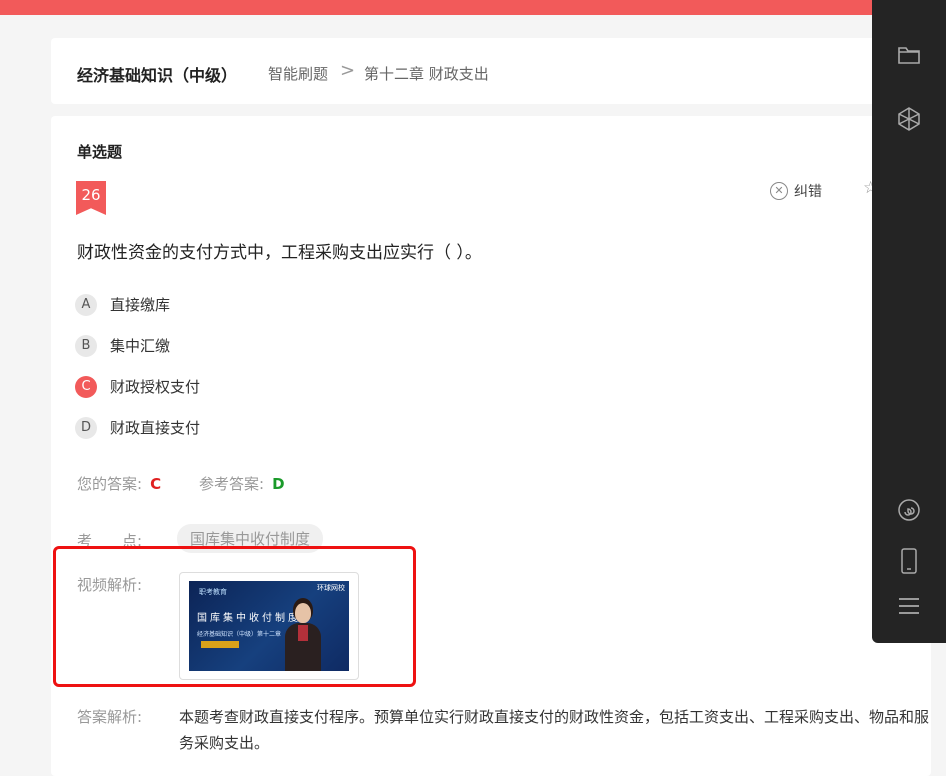 Image resolution: width=946 pixels, height=776 pixels. Describe the element at coordinates (213, 592) in the screenshot. I see `video-top-text: 职考教育` at that location.